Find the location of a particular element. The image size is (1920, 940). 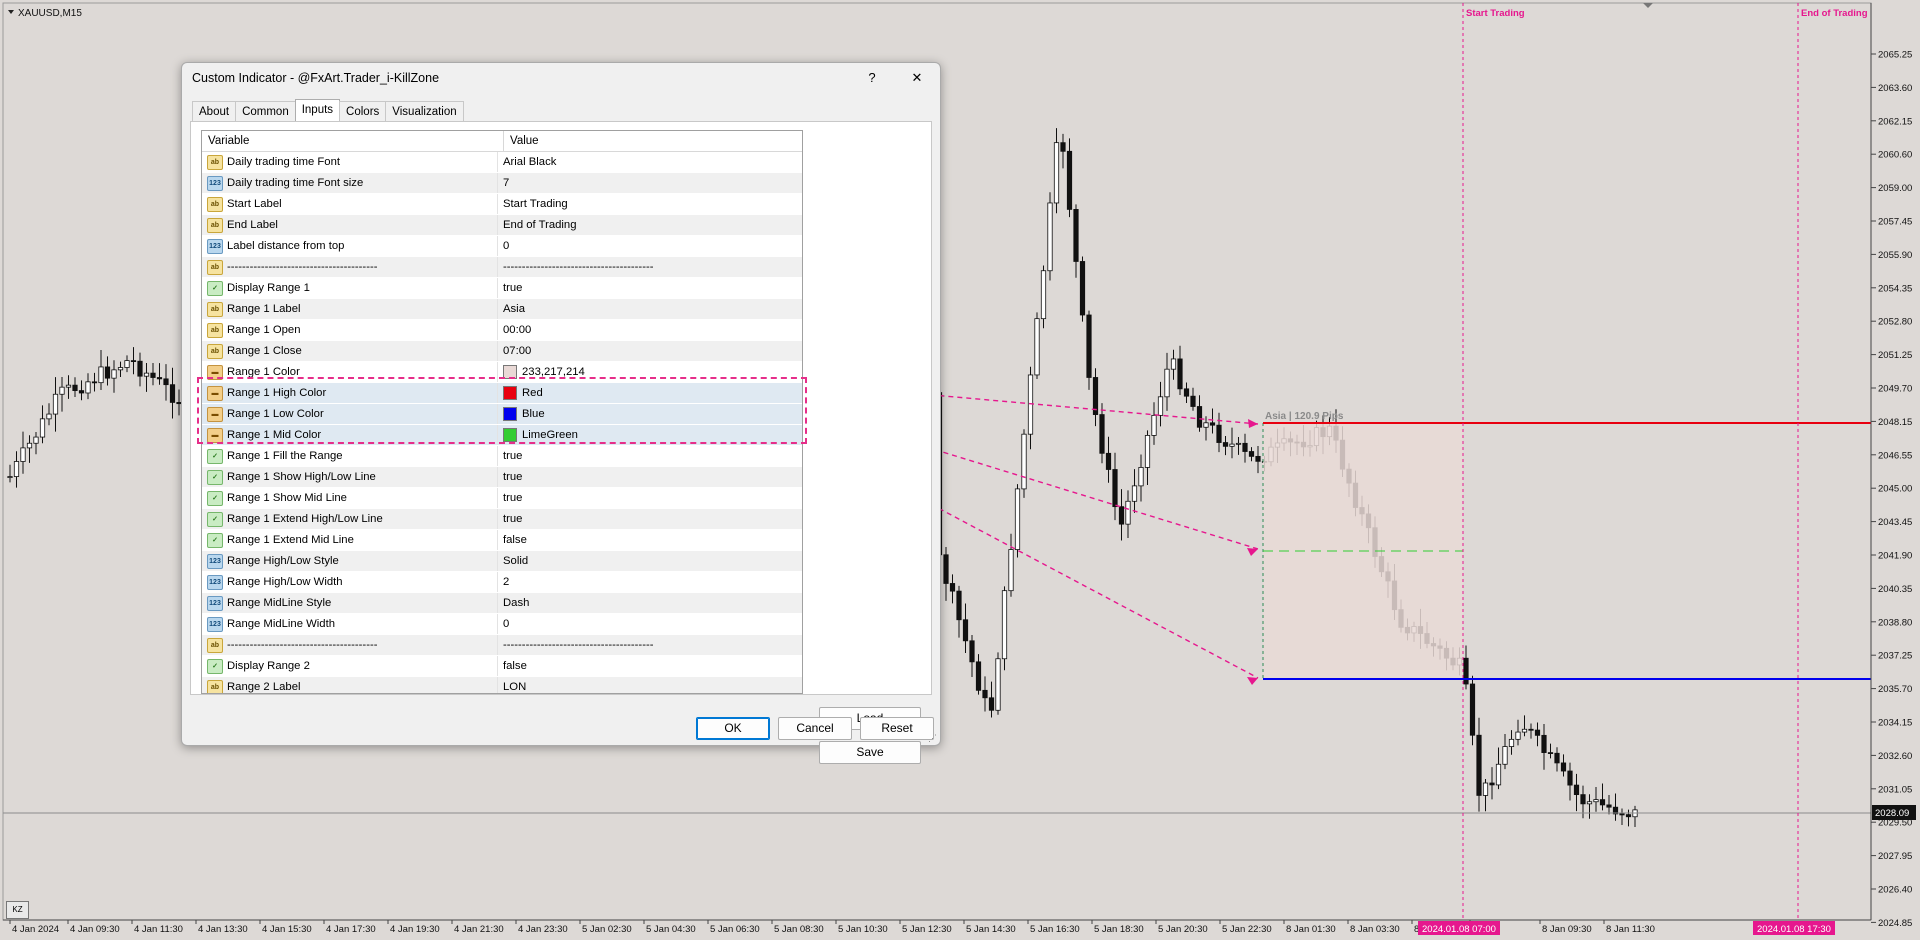

row-value: 2 is located at coordinates (650, 582).